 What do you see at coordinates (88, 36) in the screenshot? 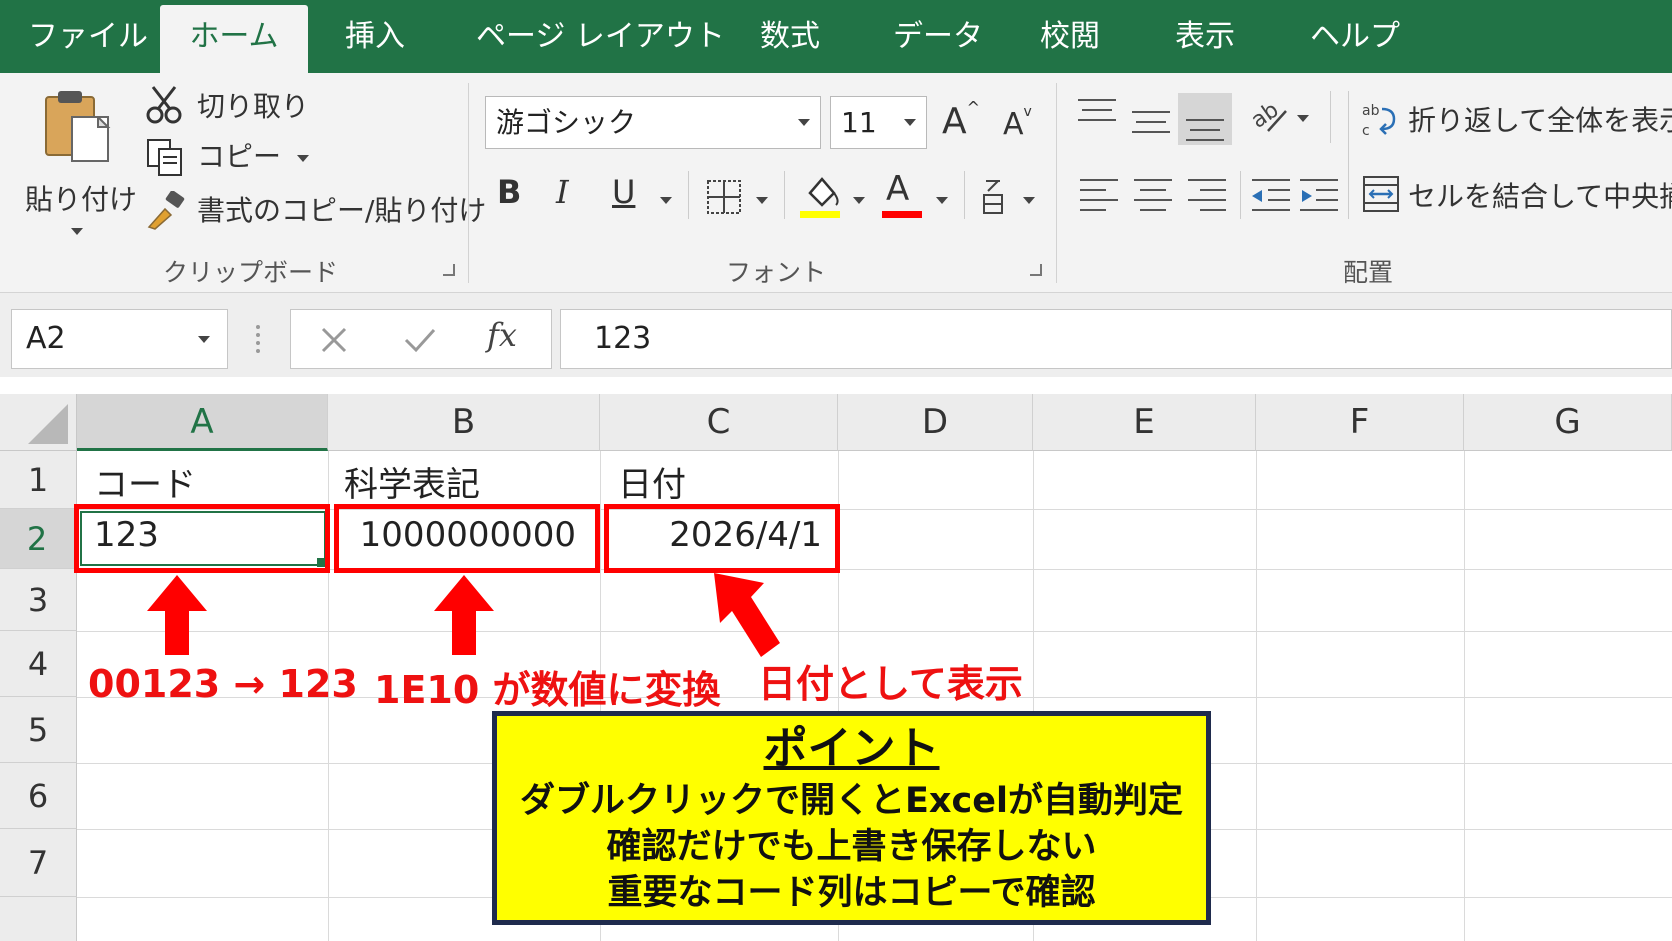
I see `tab-file: ファイル` at bounding box center [88, 36].